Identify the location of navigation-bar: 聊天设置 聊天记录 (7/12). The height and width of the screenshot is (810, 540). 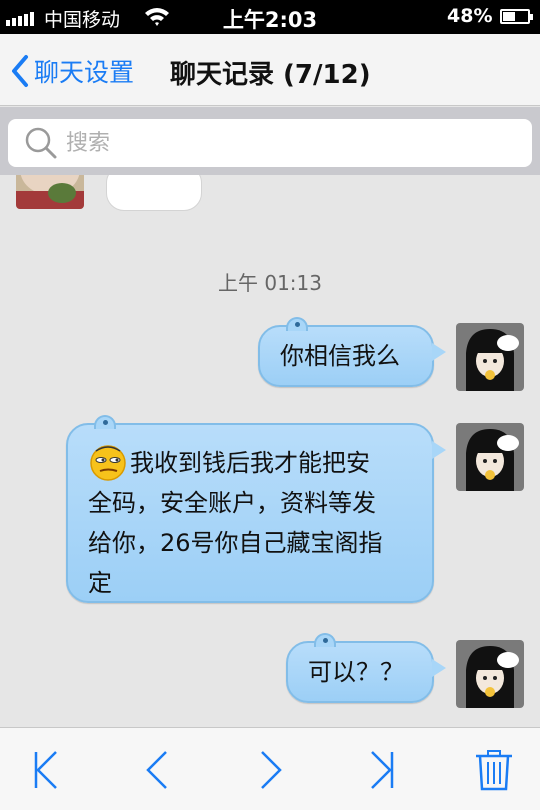
(270, 70).